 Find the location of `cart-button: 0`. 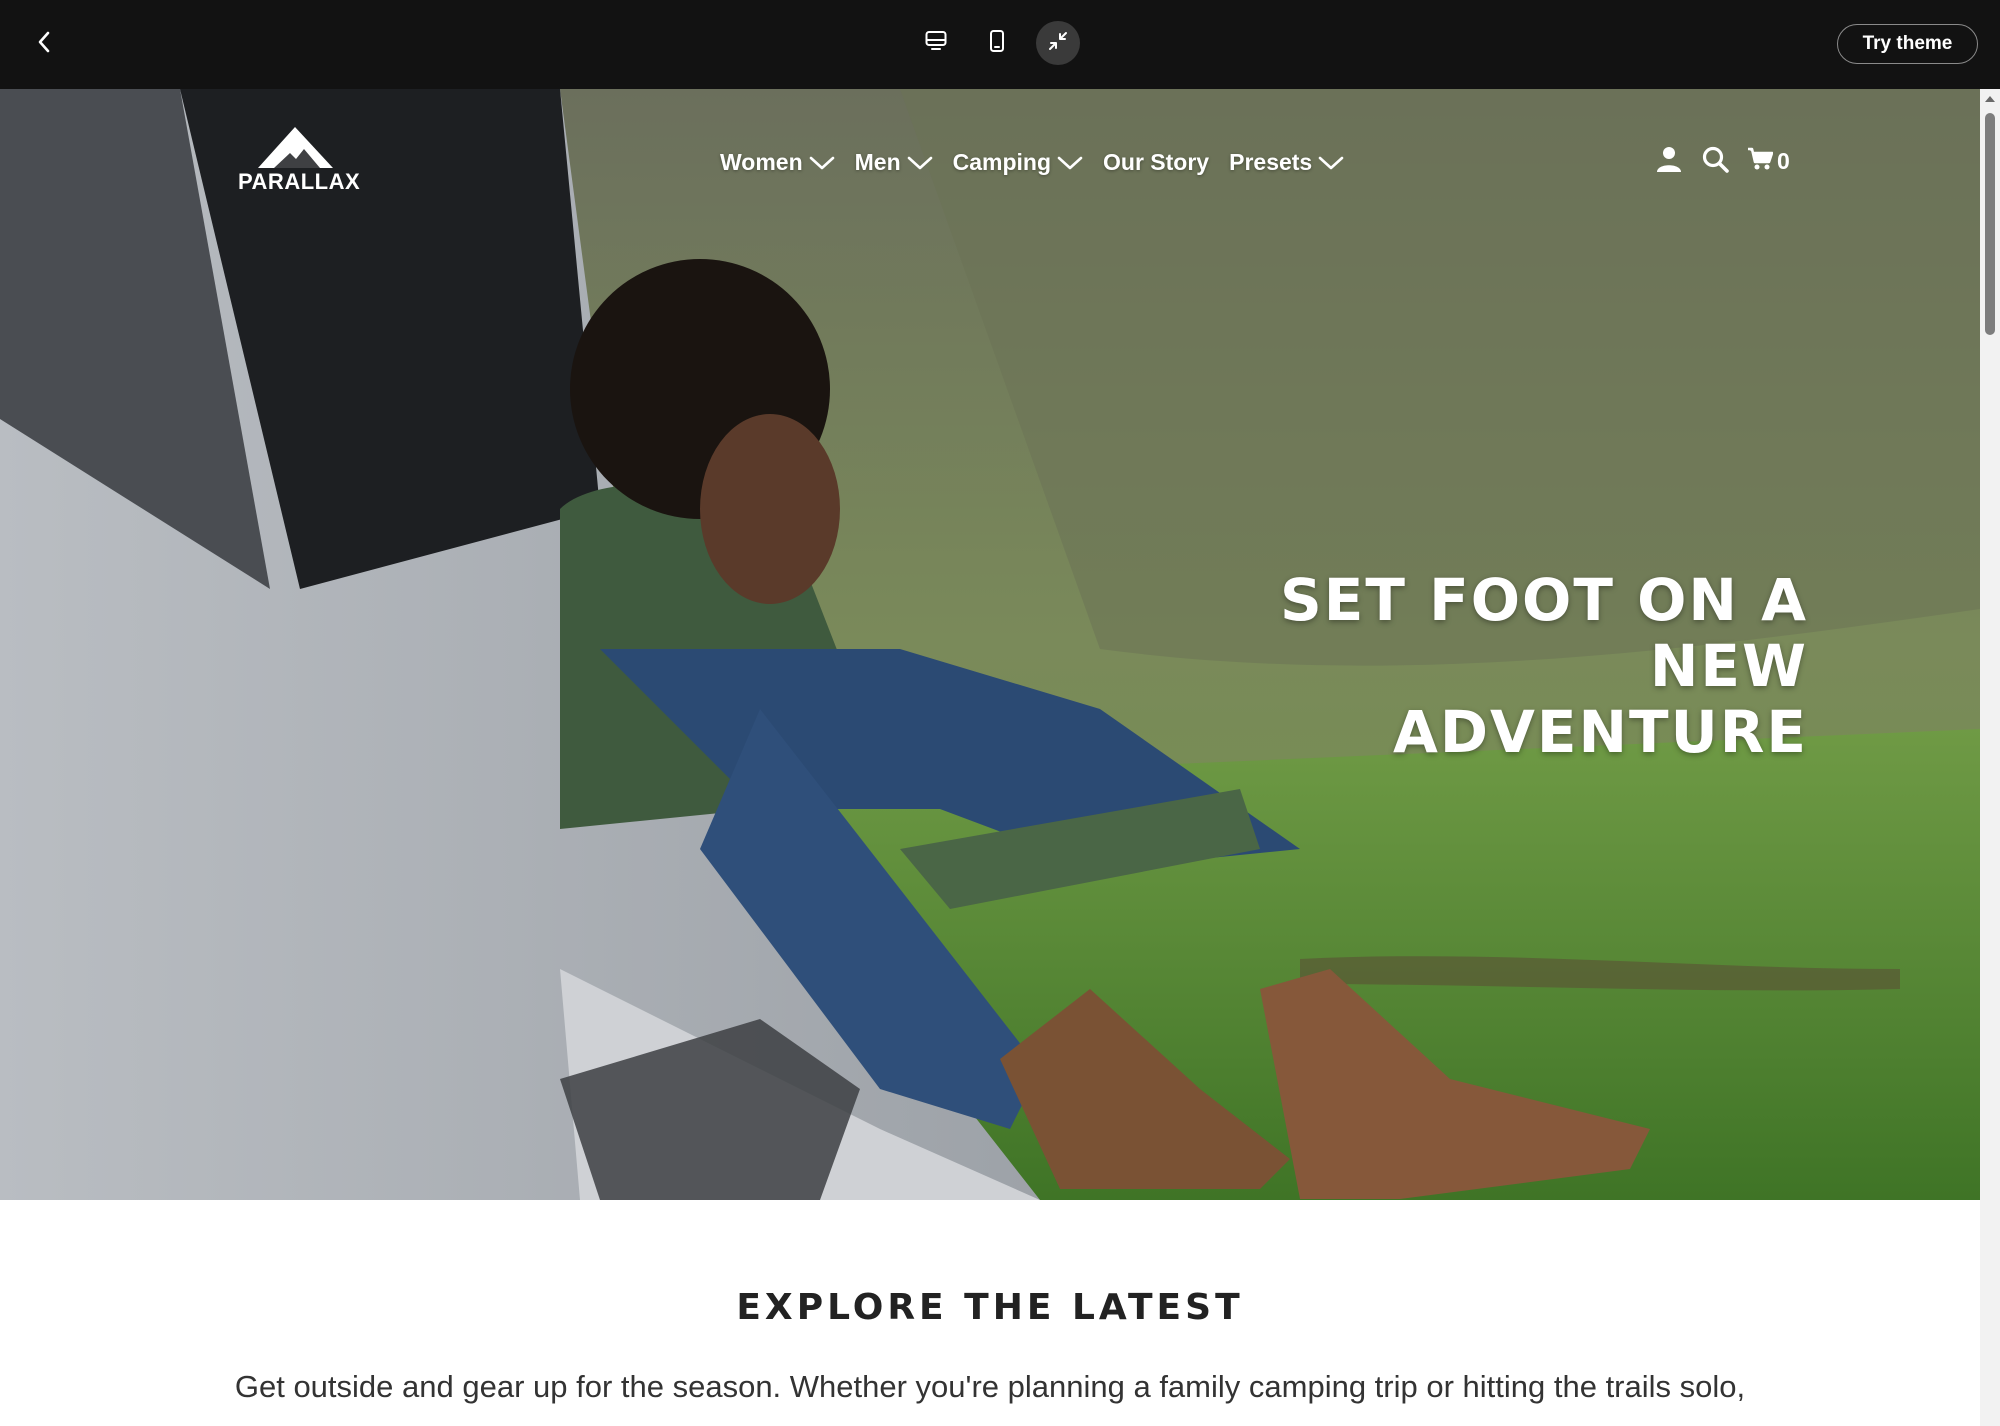

cart-button: 0 is located at coordinates (1768, 161).